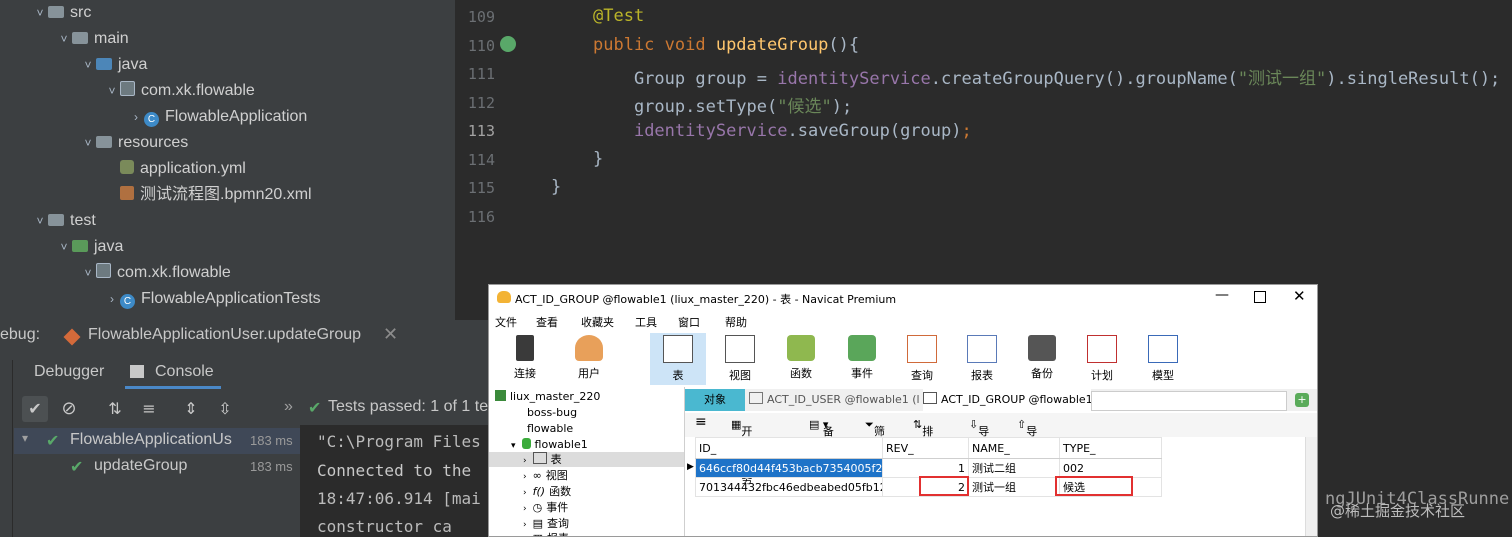 The width and height of the screenshot is (1512, 537). What do you see at coordinates (740, 359) in the screenshot?
I see `tool-view: 视图` at bounding box center [740, 359].